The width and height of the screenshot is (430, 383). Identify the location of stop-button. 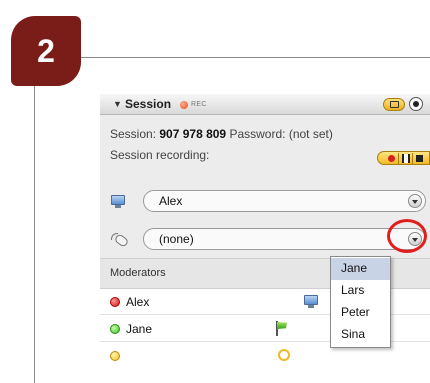
(419, 158).